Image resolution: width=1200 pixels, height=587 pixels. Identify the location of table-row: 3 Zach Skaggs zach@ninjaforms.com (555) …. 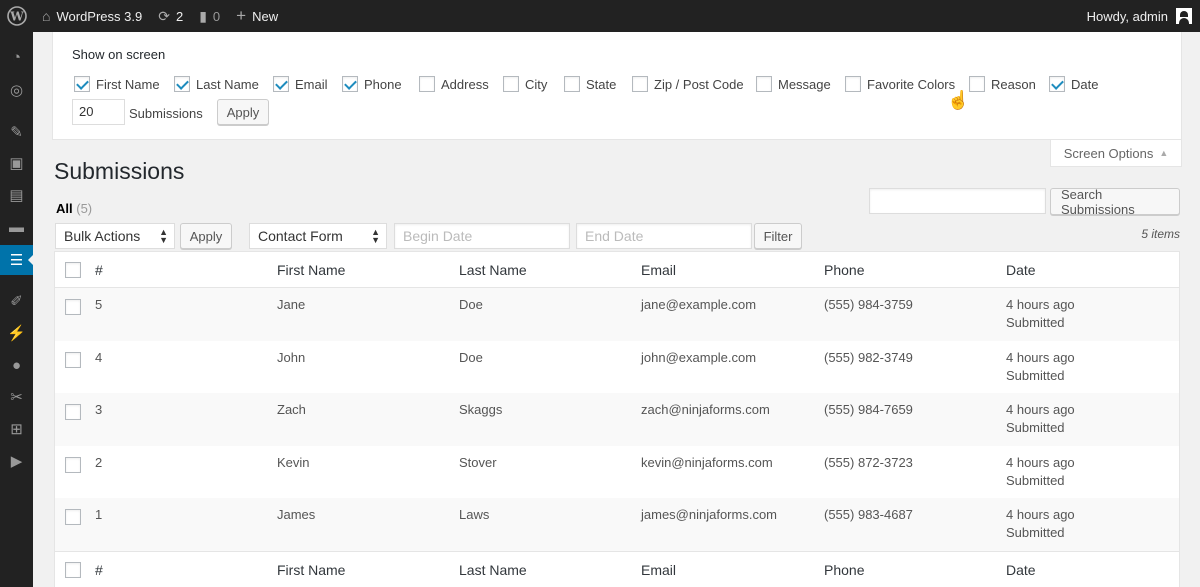
(617, 419).